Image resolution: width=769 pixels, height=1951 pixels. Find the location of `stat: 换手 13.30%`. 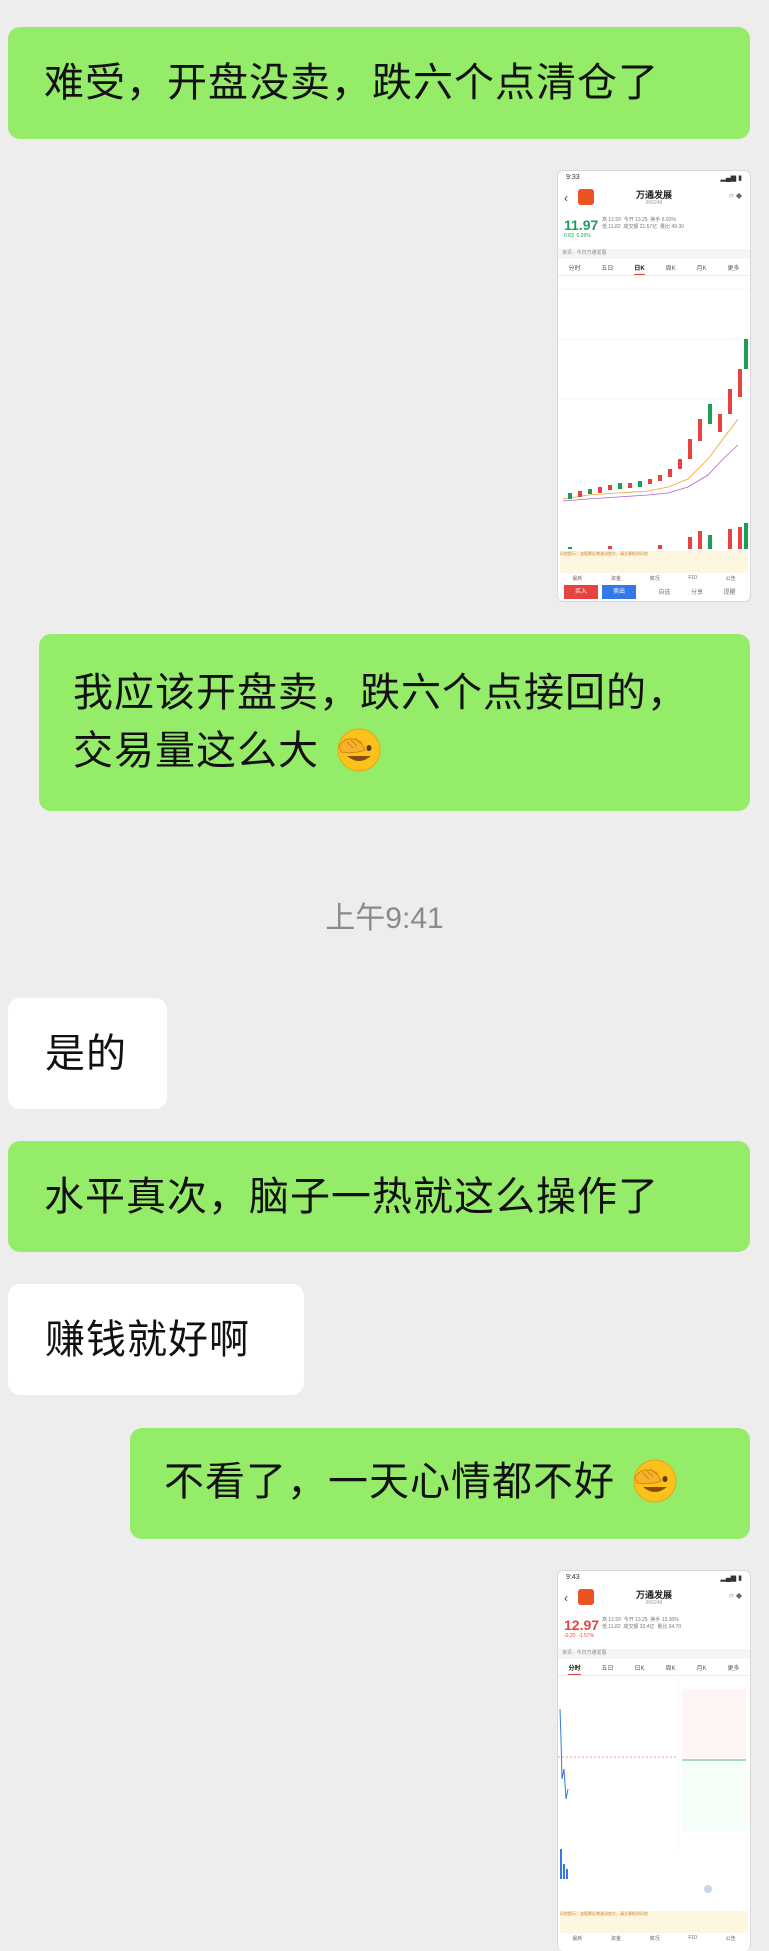

stat: 换手 13.30% is located at coordinates (664, 1620).